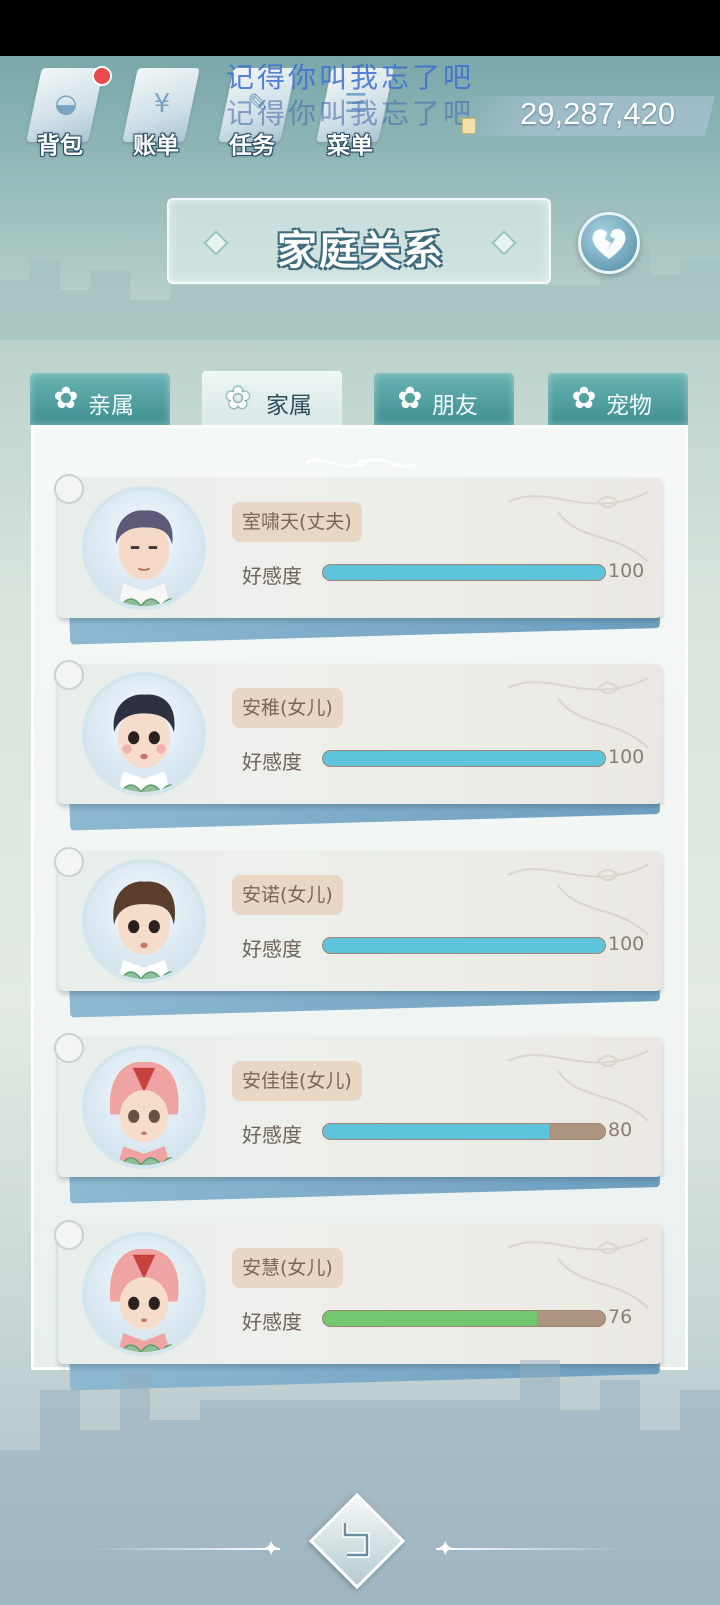 This screenshot has width=720, height=1605. I want to click on tab-family-label: 家属, so click(289, 406).